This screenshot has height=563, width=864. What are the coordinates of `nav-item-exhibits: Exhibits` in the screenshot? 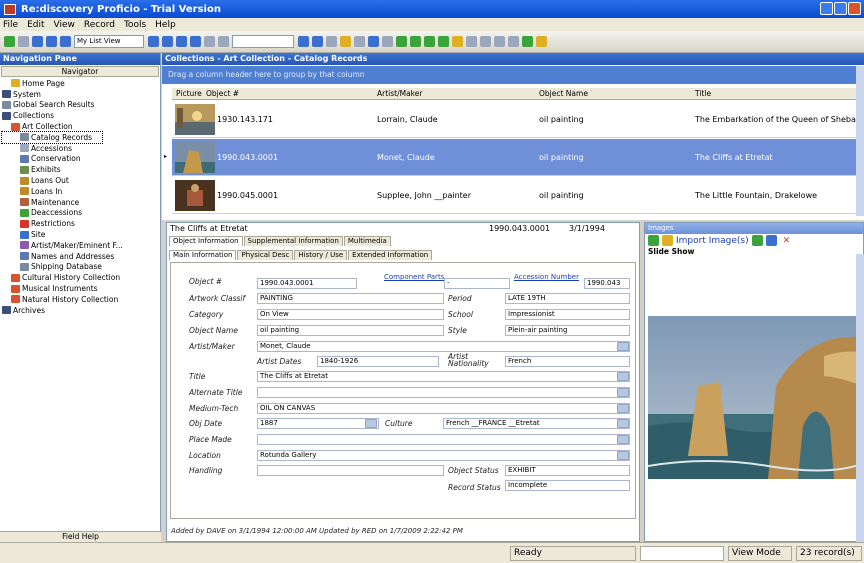 It's located at (81, 169).